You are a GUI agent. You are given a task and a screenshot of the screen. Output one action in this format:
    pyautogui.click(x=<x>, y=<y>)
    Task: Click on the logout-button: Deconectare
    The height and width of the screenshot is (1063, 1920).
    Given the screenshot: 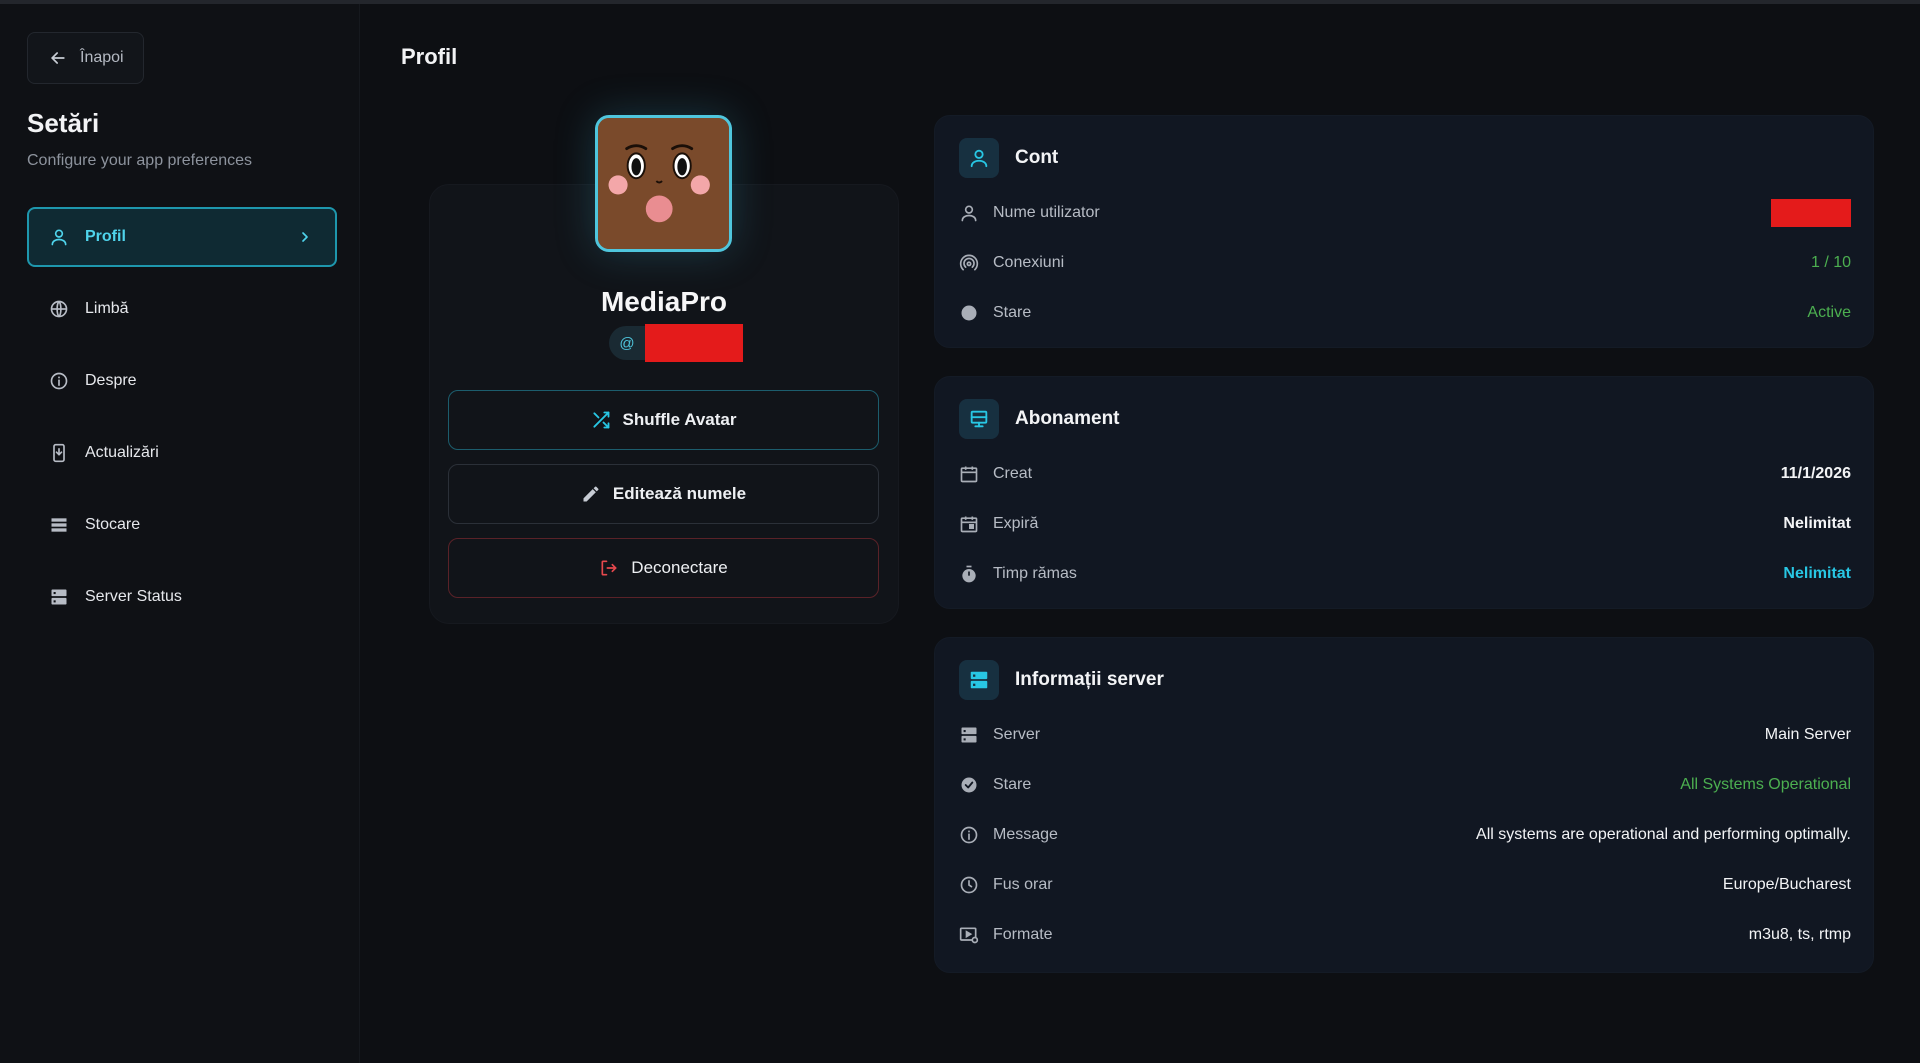 What is the action you would take?
    pyautogui.click(x=663, y=568)
    